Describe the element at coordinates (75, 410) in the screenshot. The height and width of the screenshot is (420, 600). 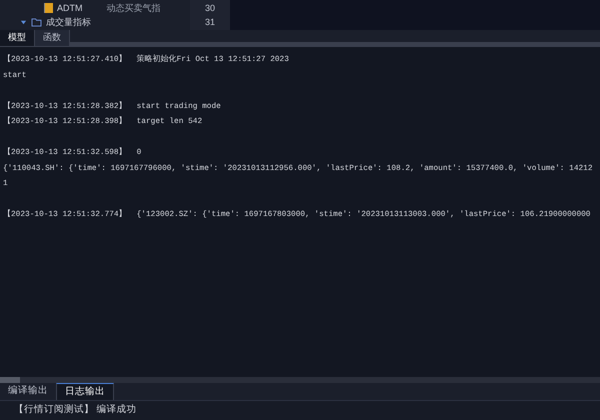
I see `status-message: 【行情订阅测试】 编译成功` at that location.